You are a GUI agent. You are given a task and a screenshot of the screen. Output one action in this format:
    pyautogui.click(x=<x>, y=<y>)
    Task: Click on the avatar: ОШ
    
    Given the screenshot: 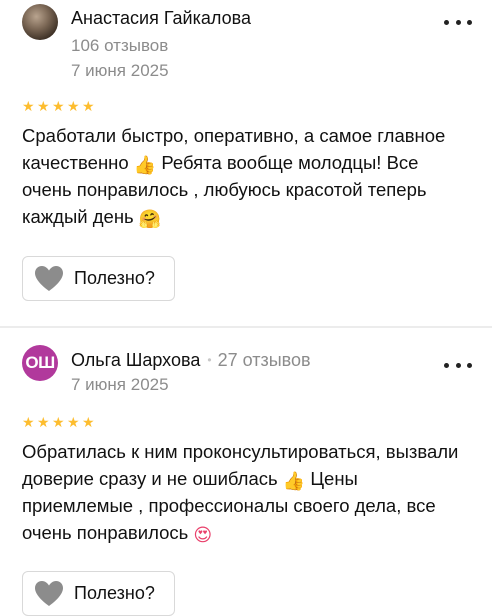 What is the action you would take?
    pyautogui.click(x=40, y=363)
    